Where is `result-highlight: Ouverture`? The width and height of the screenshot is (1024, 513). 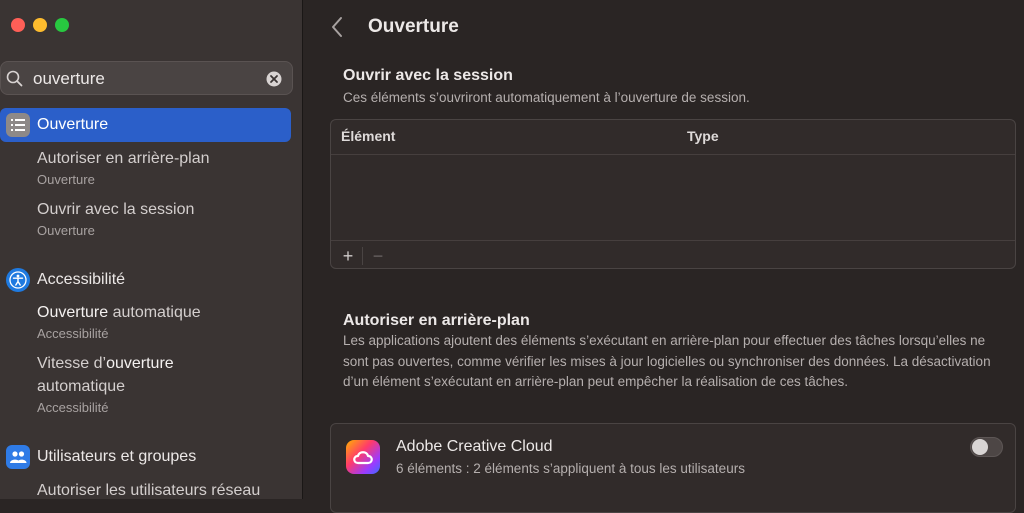
result-highlight: Ouverture is located at coordinates (73, 312).